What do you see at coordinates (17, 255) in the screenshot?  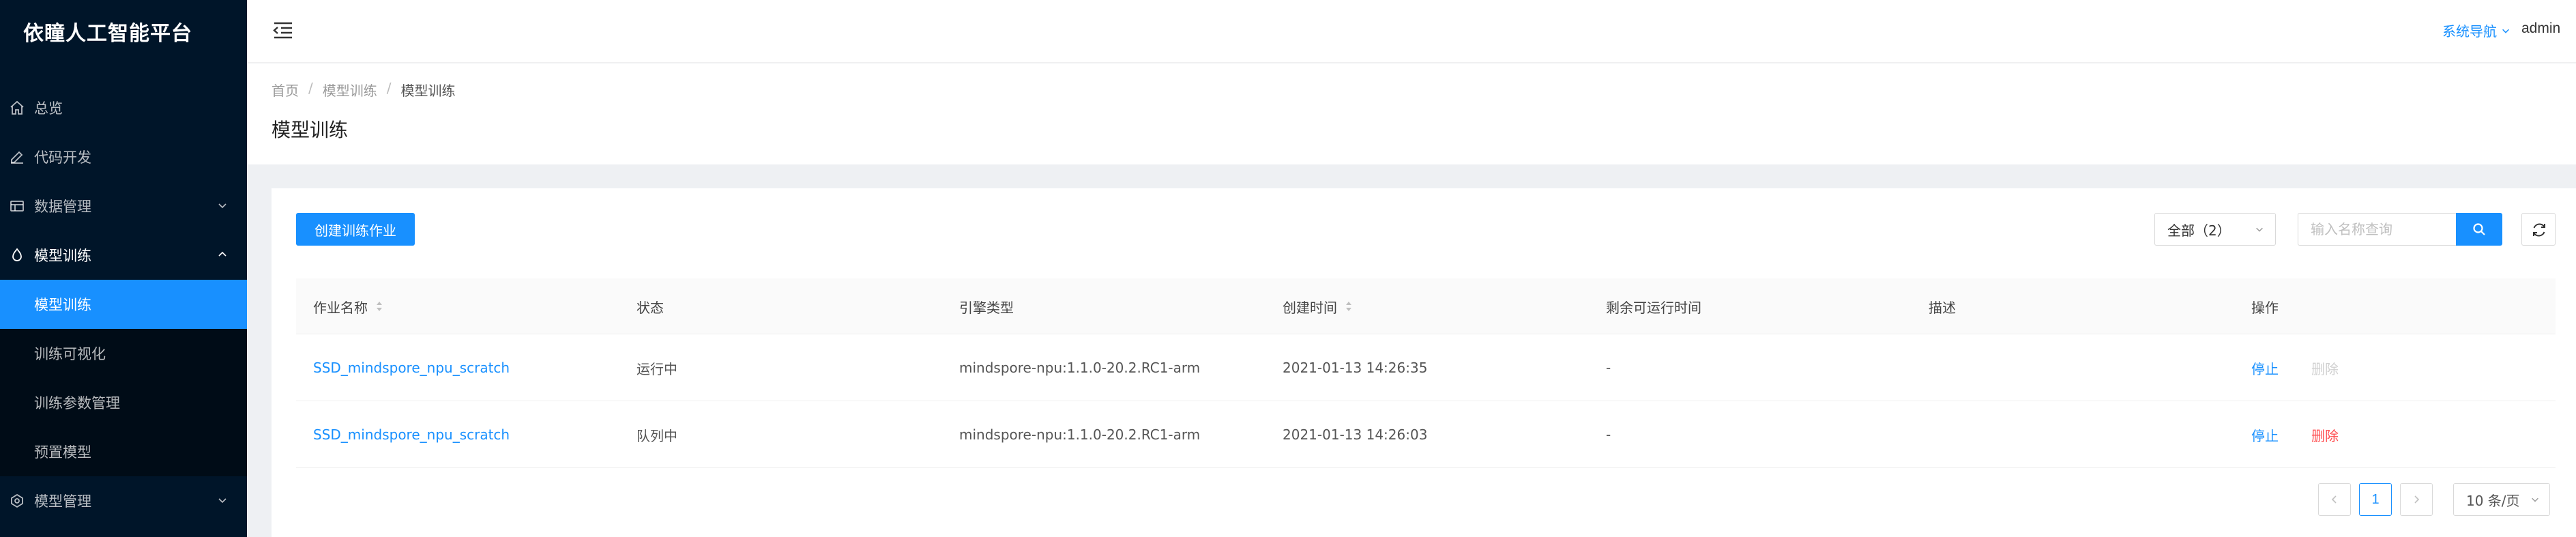 I see `experiment-icon` at bounding box center [17, 255].